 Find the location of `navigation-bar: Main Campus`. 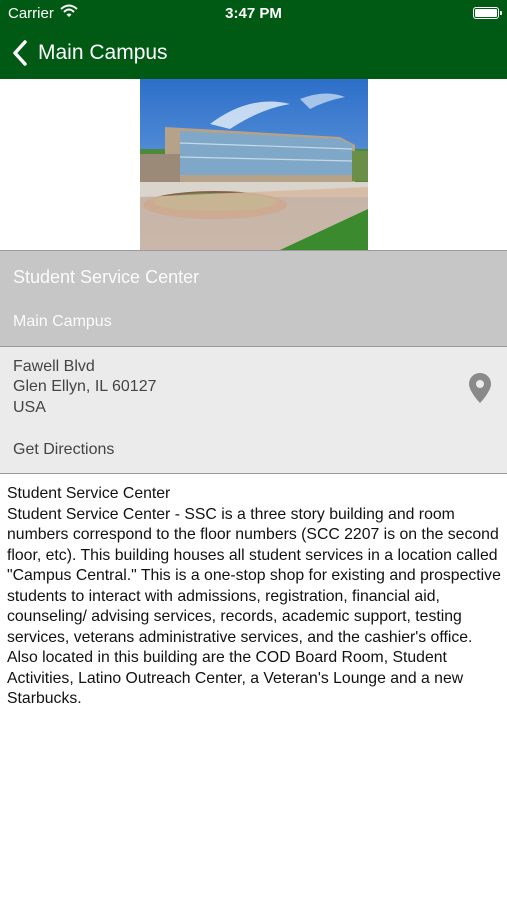

navigation-bar: Main Campus is located at coordinates (253, 53).